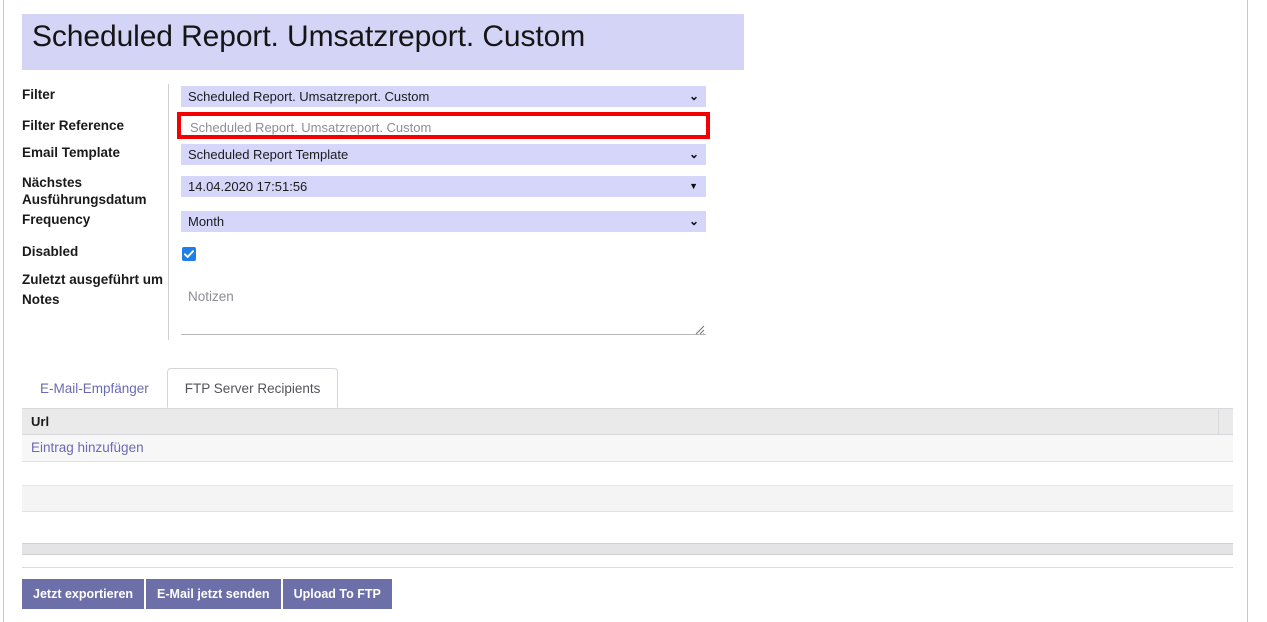  What do you see at coordinates (168, 212) in the screenshot?
I see `form-column-divider` at bounding box center [168, 212].